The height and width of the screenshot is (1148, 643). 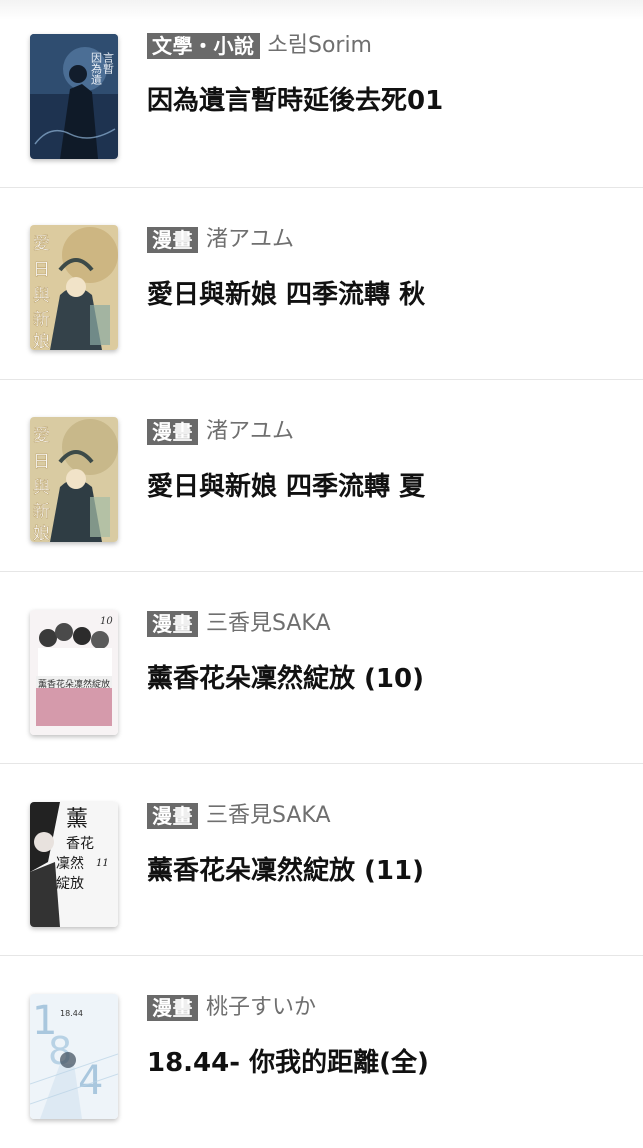 What do you see at coordinates (70, 863) in the screenshot?
I see `svg-text: 凜然` at bounding box center [70, 863].